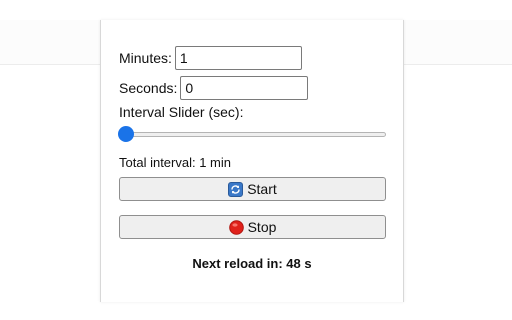 This screenshot has width=512, height=320. I want to click on interval-slider-label: Interval Slider (sec):, so click(181, 112).